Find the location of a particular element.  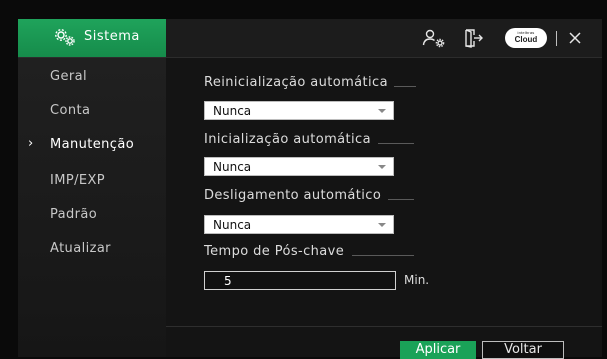

gears-icon is located at coordinates (65, 37).